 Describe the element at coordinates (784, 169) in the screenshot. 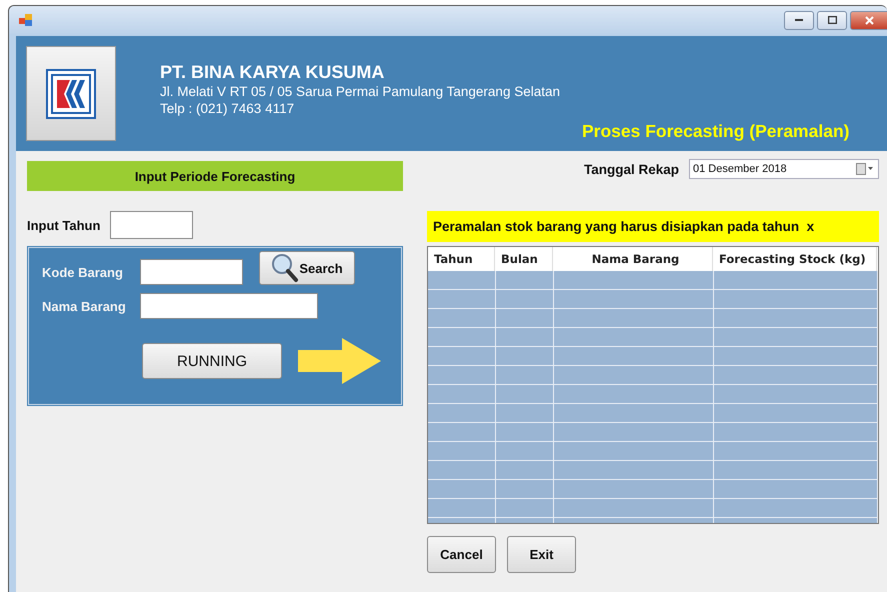

I see `date-picker: 01 Desember 2018` at that location.